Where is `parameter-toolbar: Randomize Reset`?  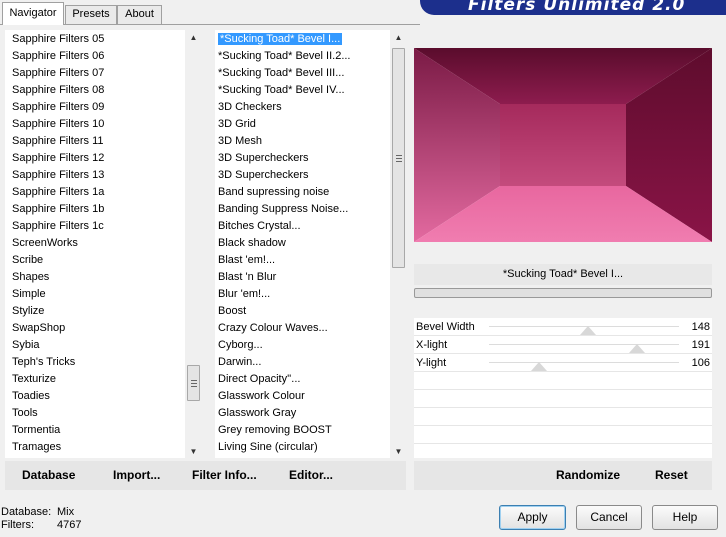 parameter-toolbar: Randomize Reset is located at coordinates (563, 475).